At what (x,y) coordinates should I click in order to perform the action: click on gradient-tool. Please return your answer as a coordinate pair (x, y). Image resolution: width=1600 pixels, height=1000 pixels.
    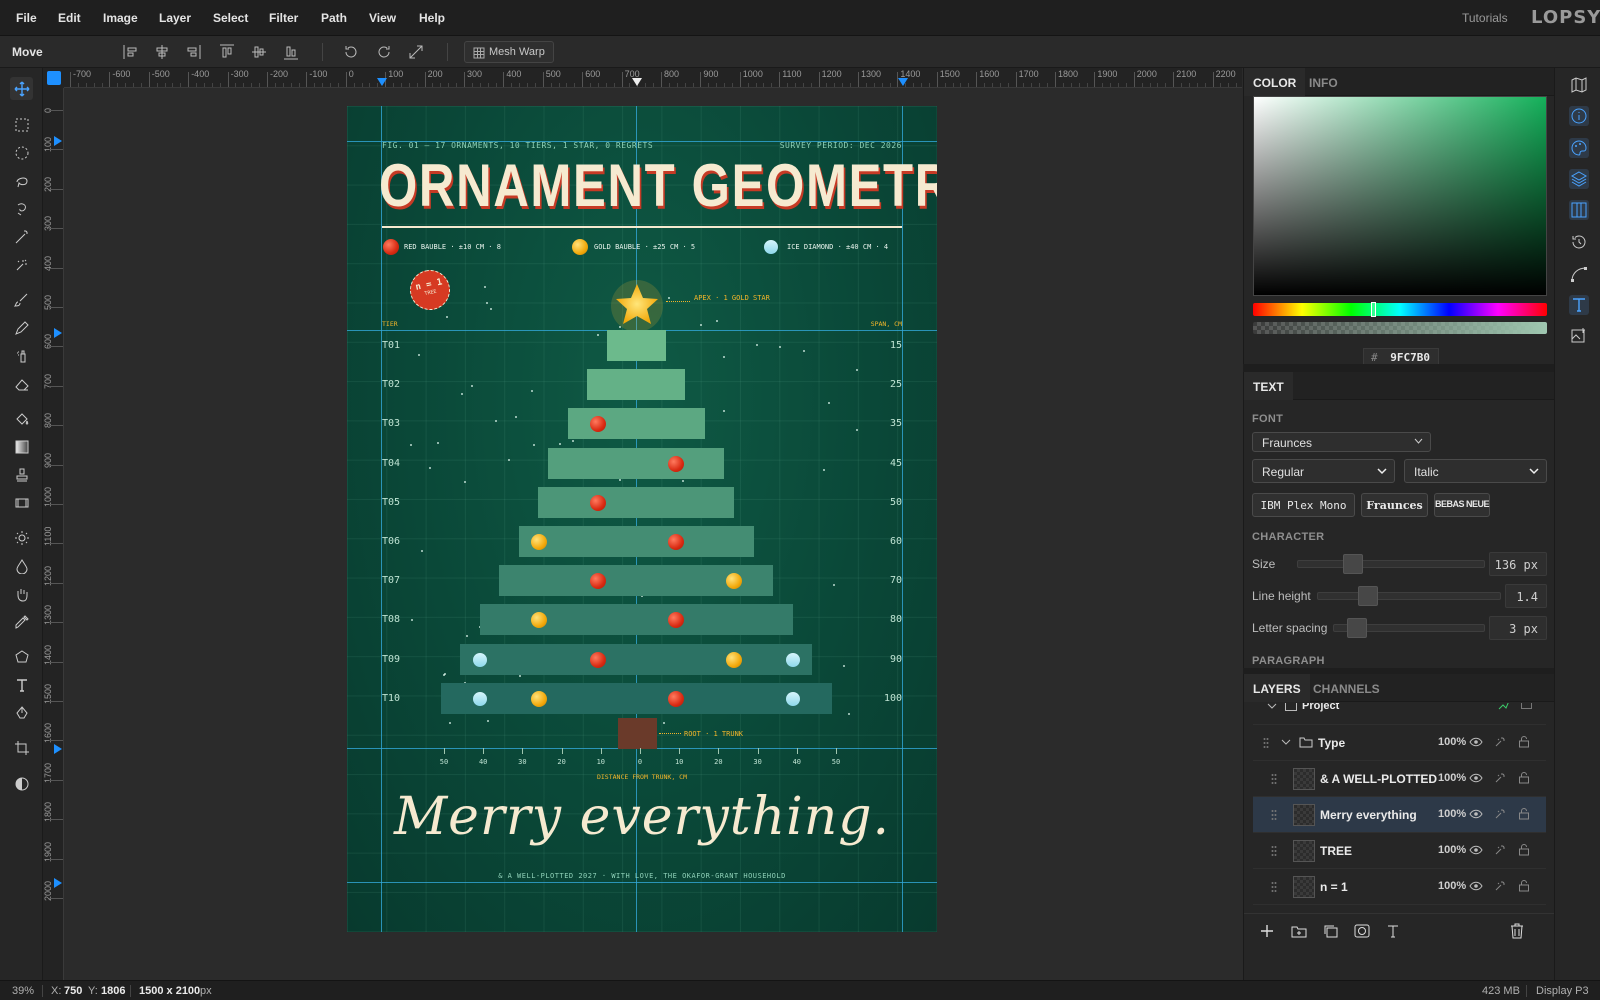
    Looking at the image, I should click on (21, 446).